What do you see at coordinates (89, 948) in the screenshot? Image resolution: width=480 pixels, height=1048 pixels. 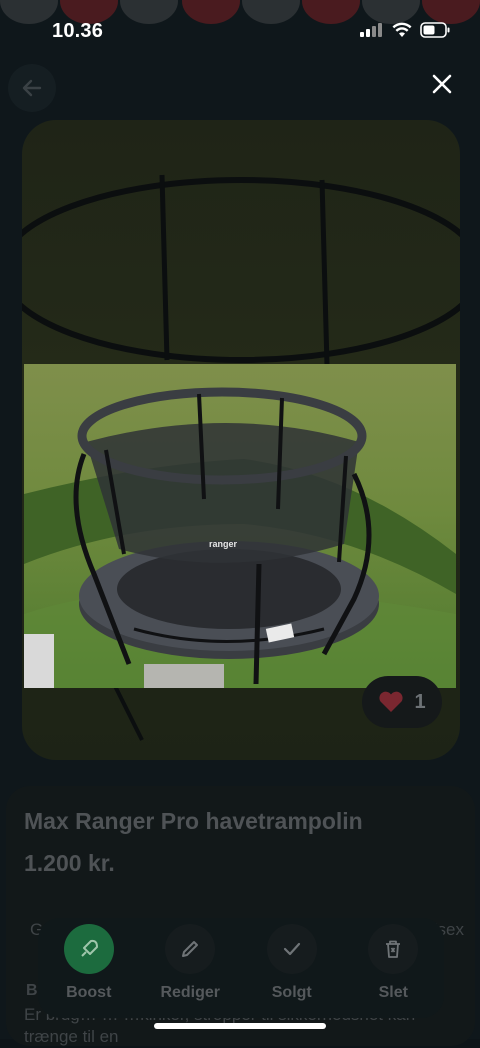 I see `rocket-icon` at bounding box center [89, 948].